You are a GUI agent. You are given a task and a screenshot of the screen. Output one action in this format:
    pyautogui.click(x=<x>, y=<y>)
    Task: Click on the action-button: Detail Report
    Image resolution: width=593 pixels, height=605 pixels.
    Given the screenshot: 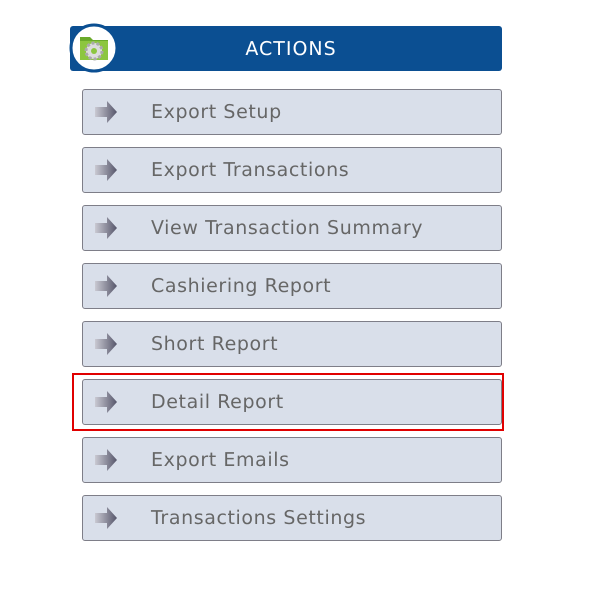 What is the action you would take?
    pyautogui.click(x=292, y=402)
    